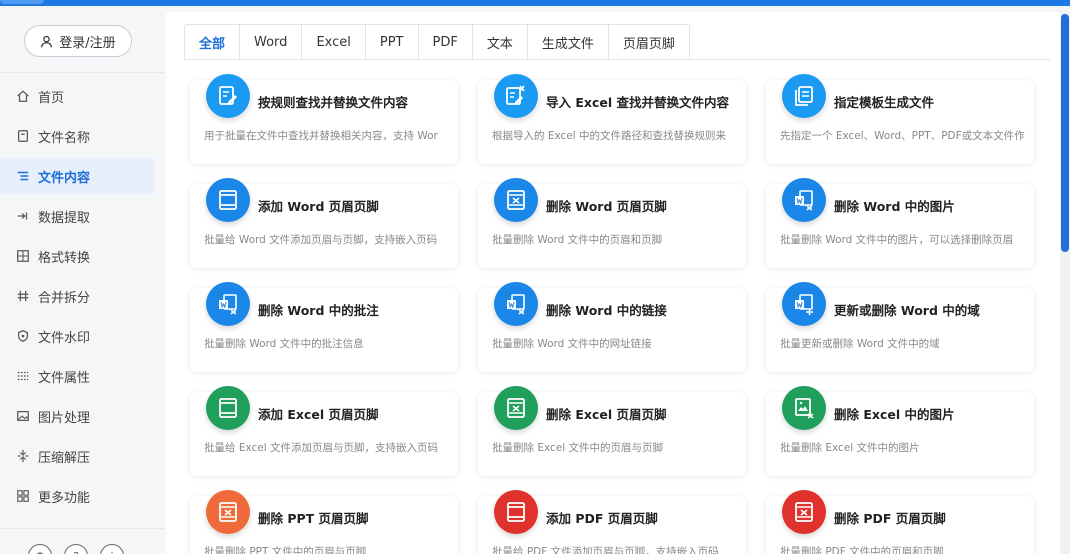 The image size is (1070, 554). What do you see at coordinates (64, 418) in the screenshot?
I see `sidebar-item-label: 图片处理` at bounding box center [64, 418].